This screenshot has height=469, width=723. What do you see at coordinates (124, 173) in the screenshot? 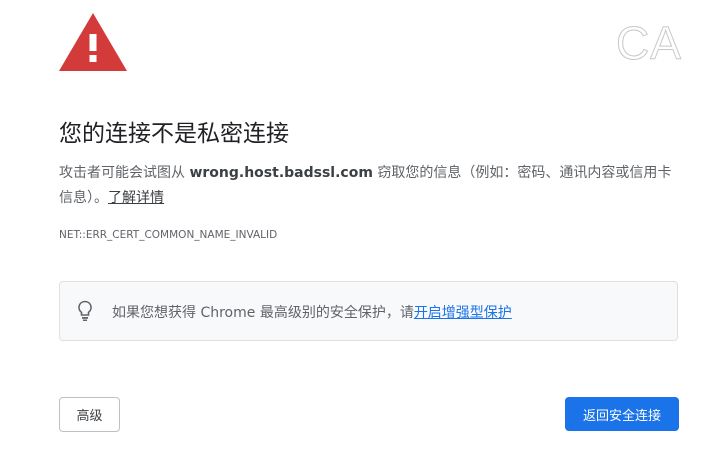
I see `description-prefix: 攻击者可能会试图从` at bounding box center [124, 173].